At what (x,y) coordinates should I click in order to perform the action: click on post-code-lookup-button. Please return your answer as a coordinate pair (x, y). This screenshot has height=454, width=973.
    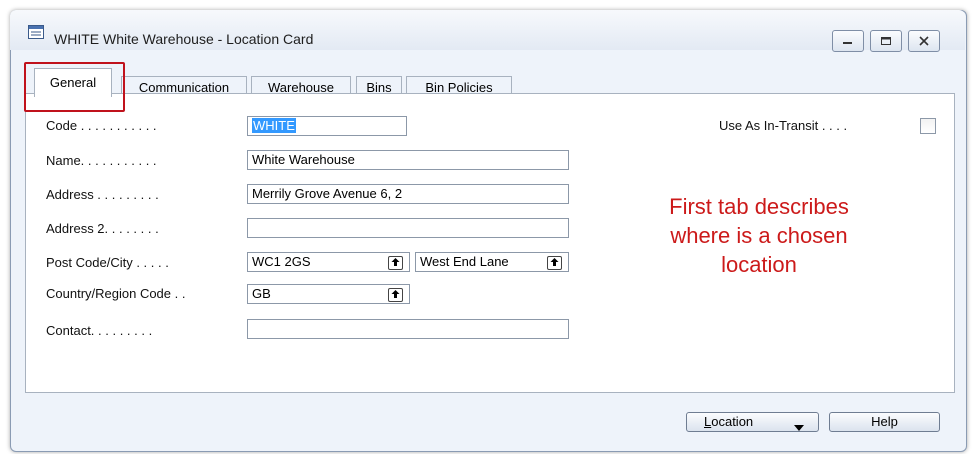
    Looking at the image, I should click on (395, 263).